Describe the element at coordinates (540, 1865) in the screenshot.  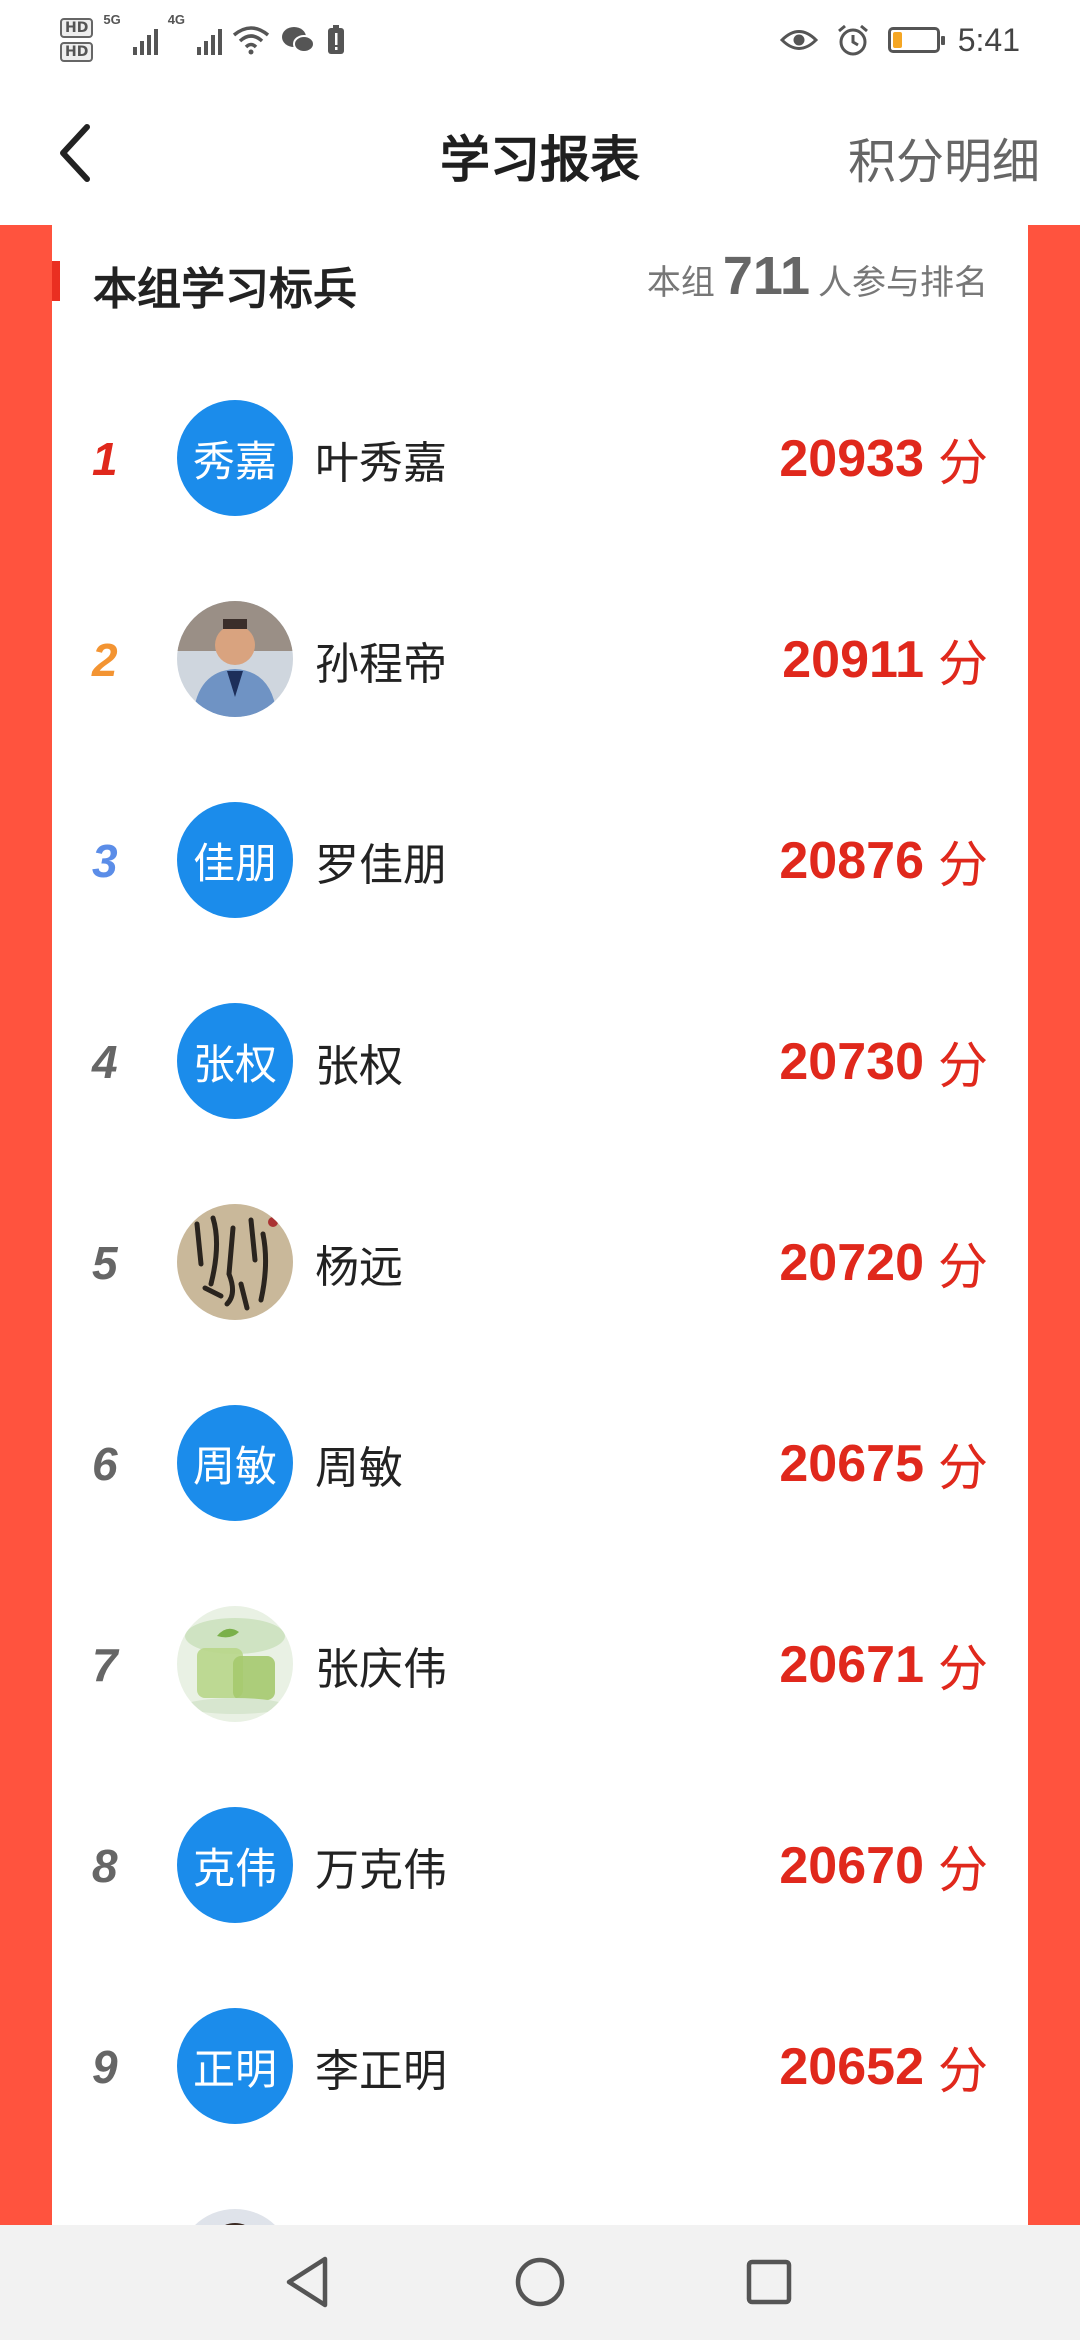
I see `ranking-row: 8 克伟 万克伟 20670 分` at that location.